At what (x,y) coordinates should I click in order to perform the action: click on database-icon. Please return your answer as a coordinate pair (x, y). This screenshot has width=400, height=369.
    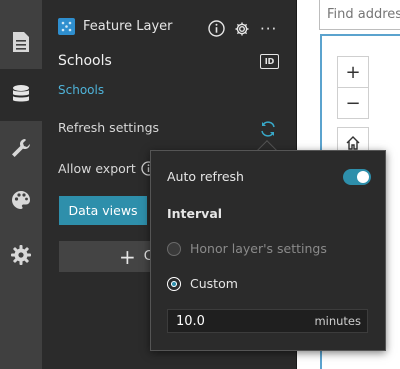
    Looking at the image, I should click on (21, 93).